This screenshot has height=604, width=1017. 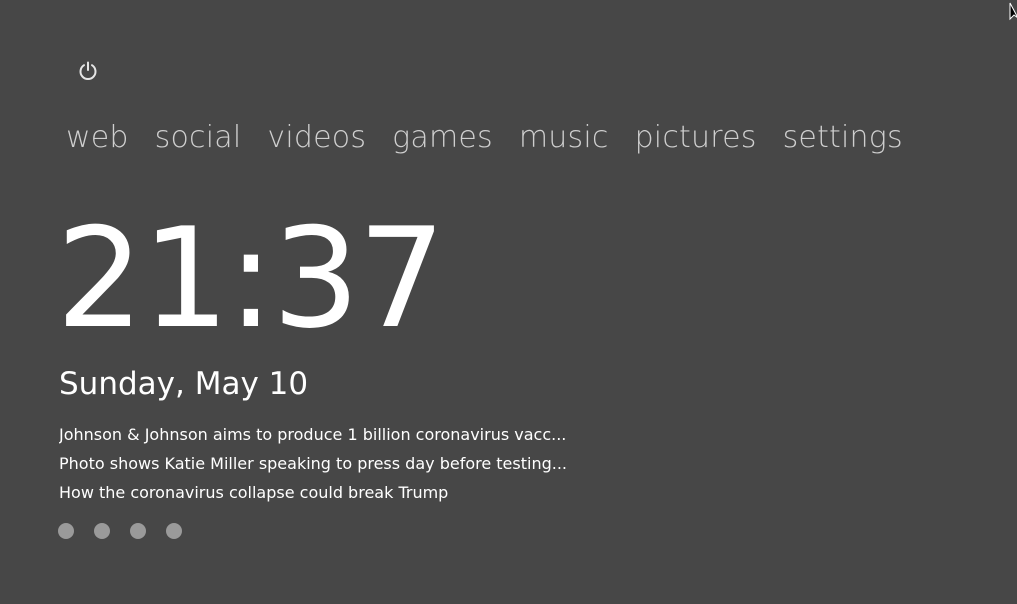 What do you see at coordinates (564, 138) in the screenshot?
I see `nav-item-music: music` at bounding box center [564, 138].